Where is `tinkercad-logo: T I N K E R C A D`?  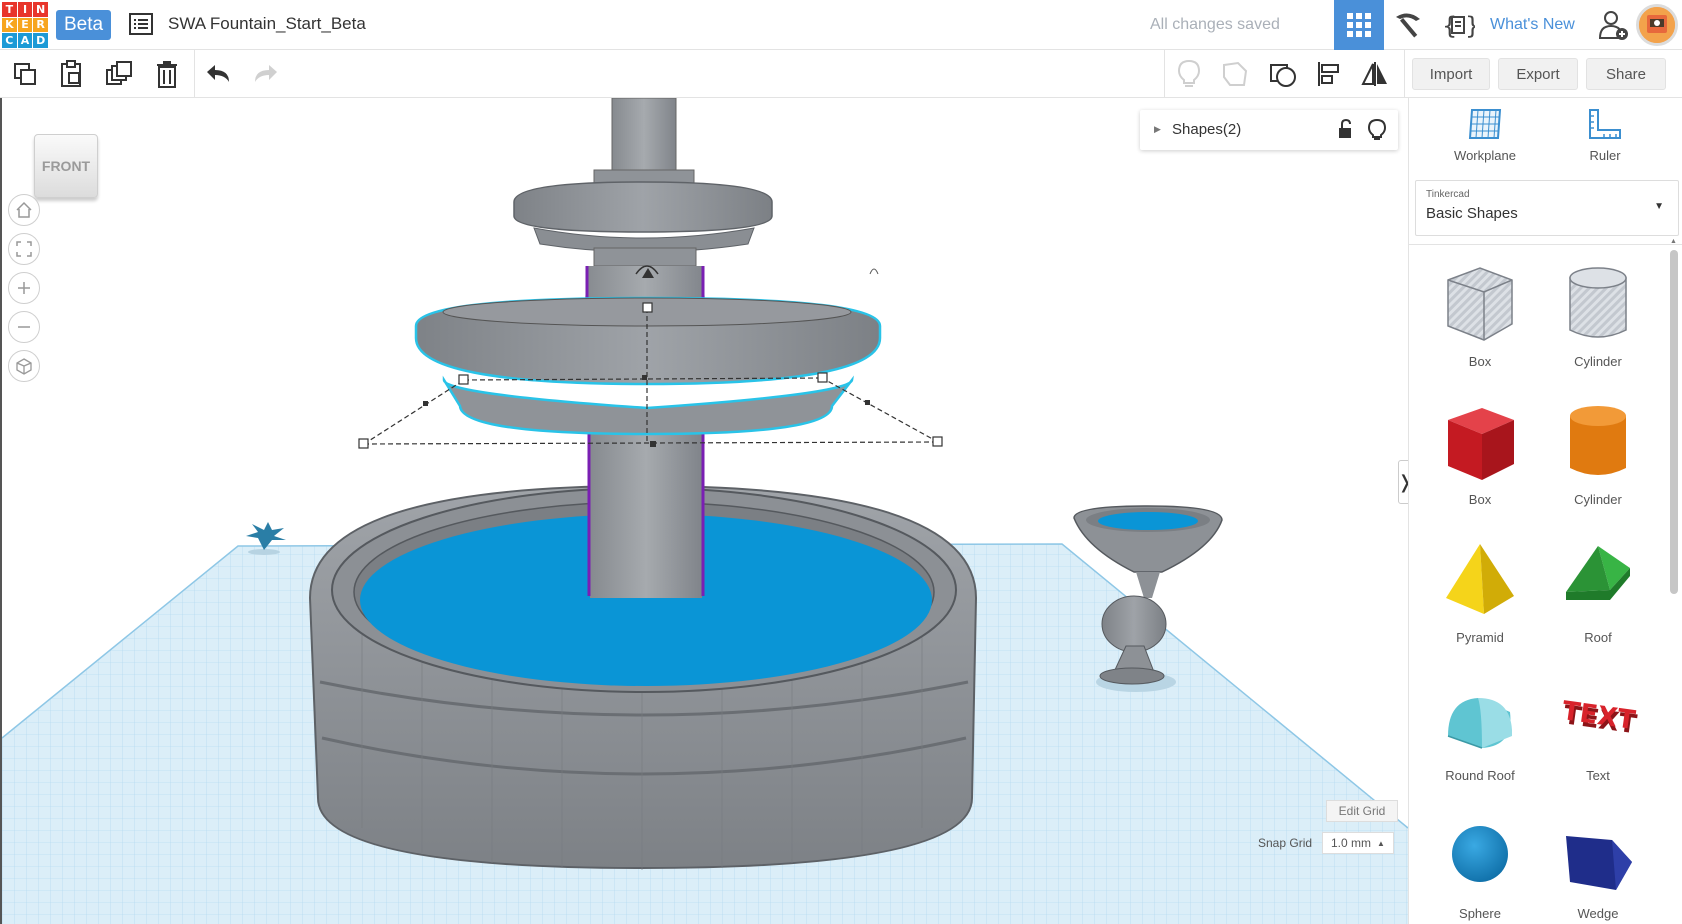
tinkercad-logo: T I N K E R C A D is located at coordinates (25, 25).